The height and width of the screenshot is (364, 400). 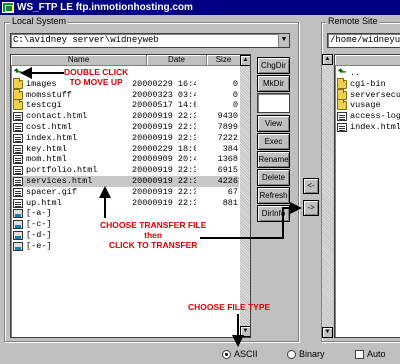 I want to click on remote-left-scrollbar: ▲ ▼, so click(x=327, y=196).